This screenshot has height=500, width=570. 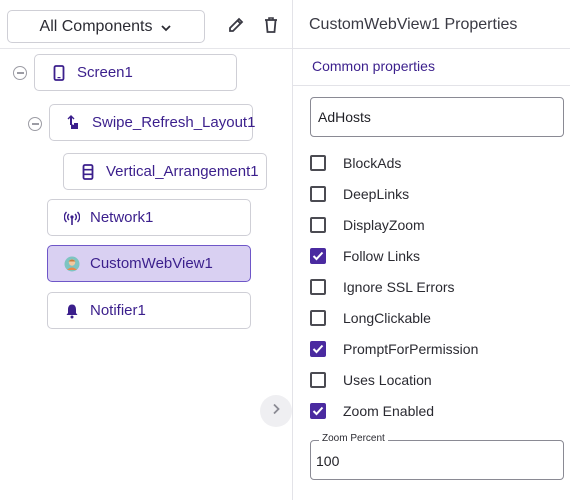 I want to click on node-label: Vertical_Arrangement1, so click(x=182, y=171).